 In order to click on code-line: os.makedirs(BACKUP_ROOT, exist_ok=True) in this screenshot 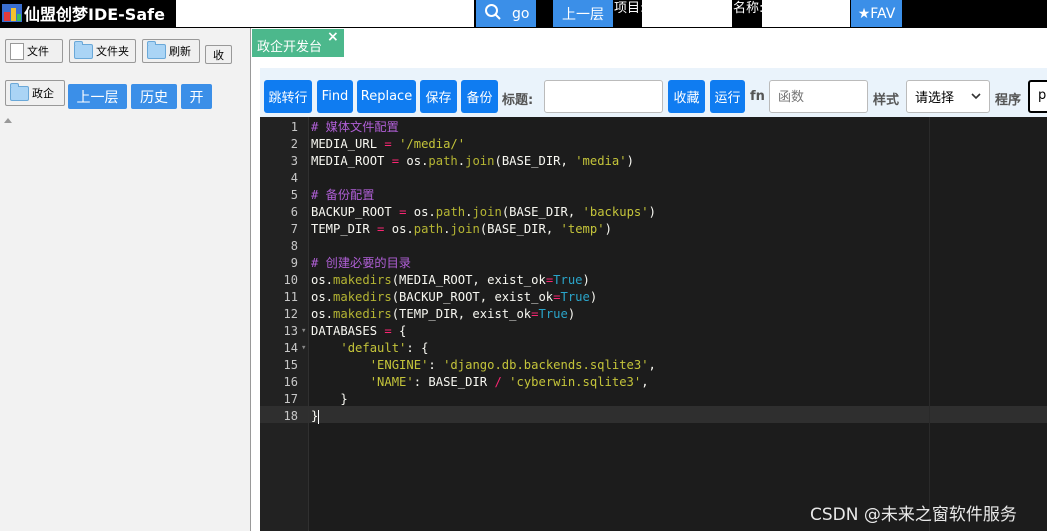, I will do `click(454, 297)`.